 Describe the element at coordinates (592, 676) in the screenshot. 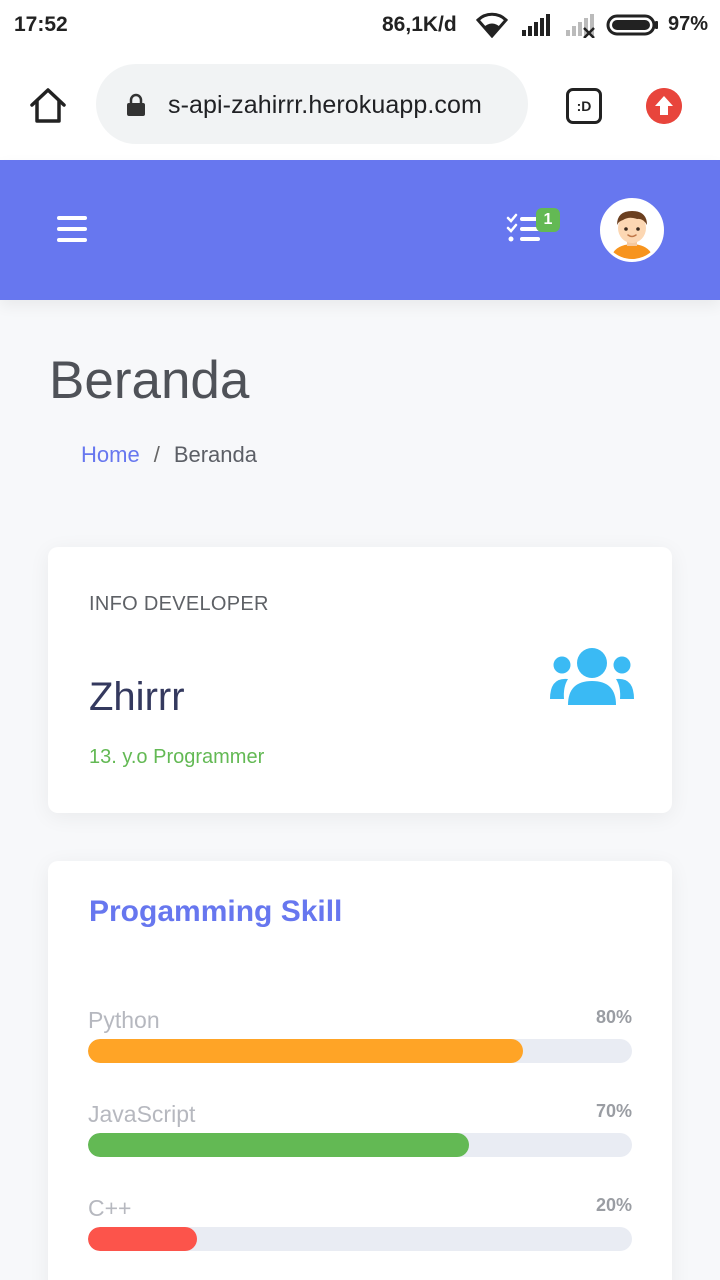

I see `users-icon` at that location.